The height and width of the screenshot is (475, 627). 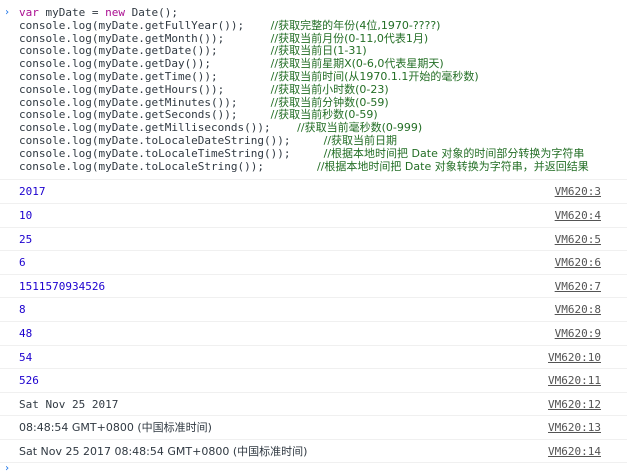 I want to click on console-output-row: 6 VM620:6, so click(x=313, y=263).